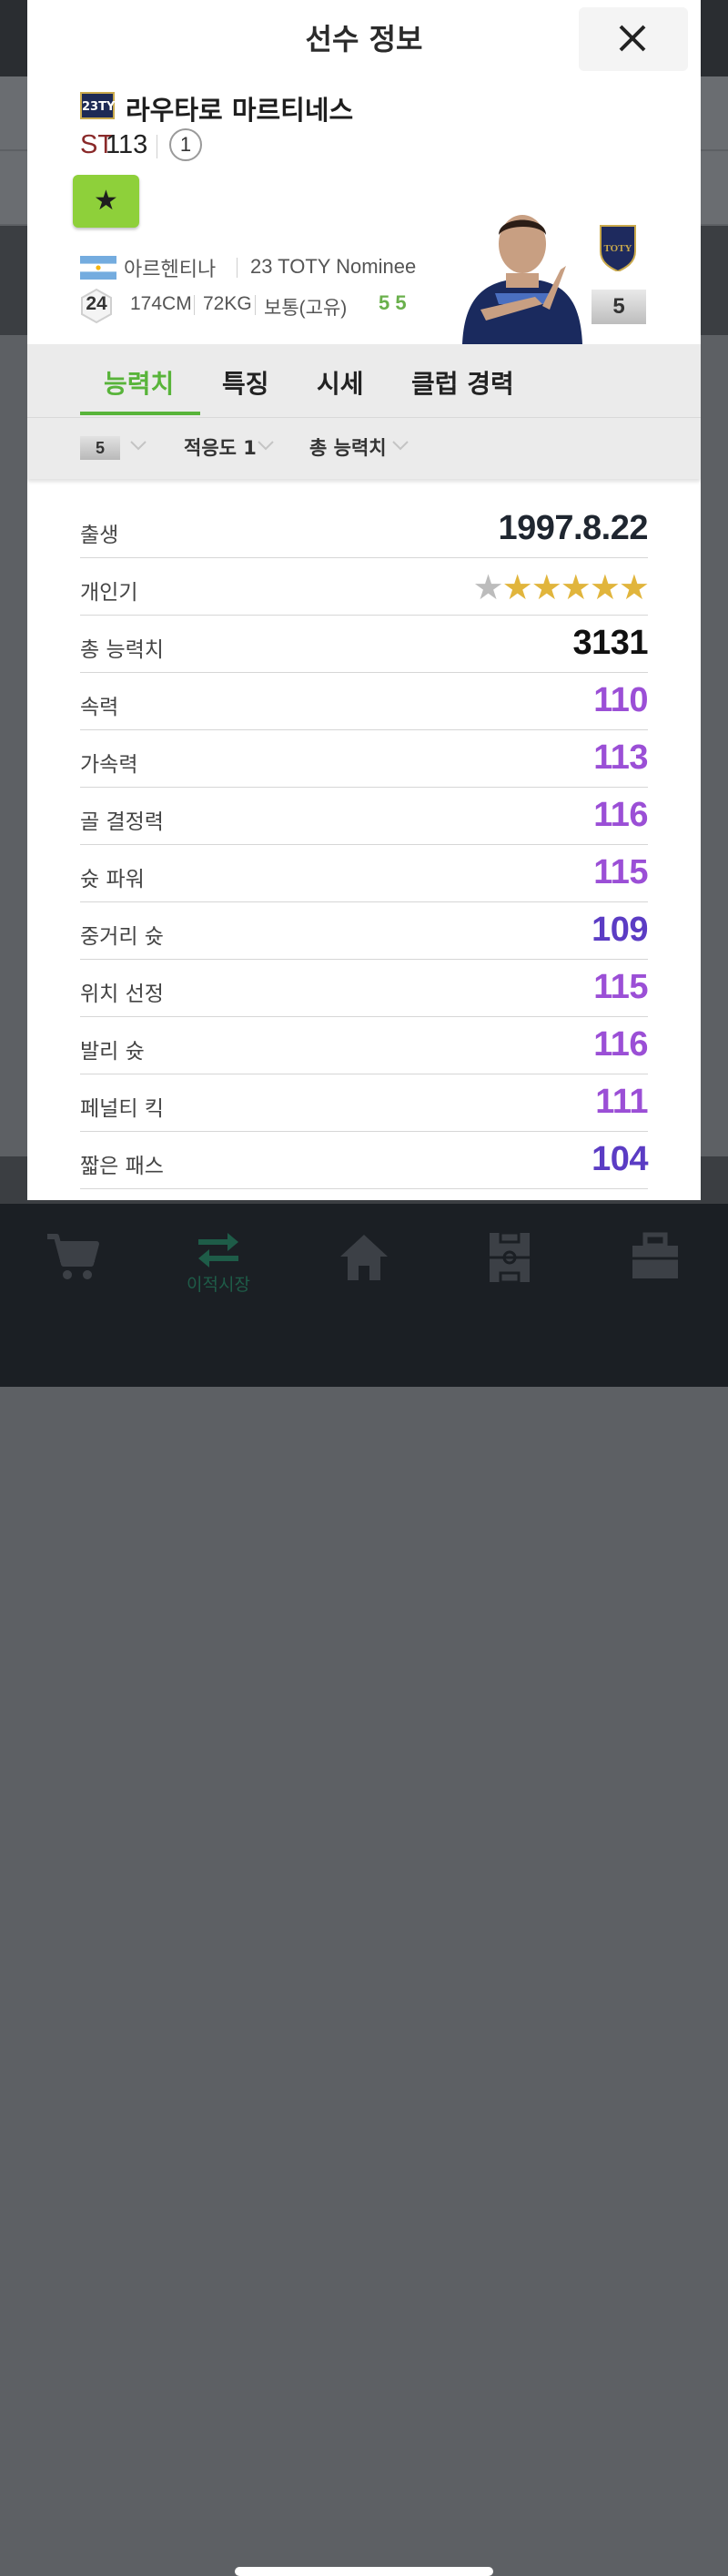 The width and height of the screenshot is (728, 2576). I want to click on stat-label: 발리 슛, so click(113, 1052).